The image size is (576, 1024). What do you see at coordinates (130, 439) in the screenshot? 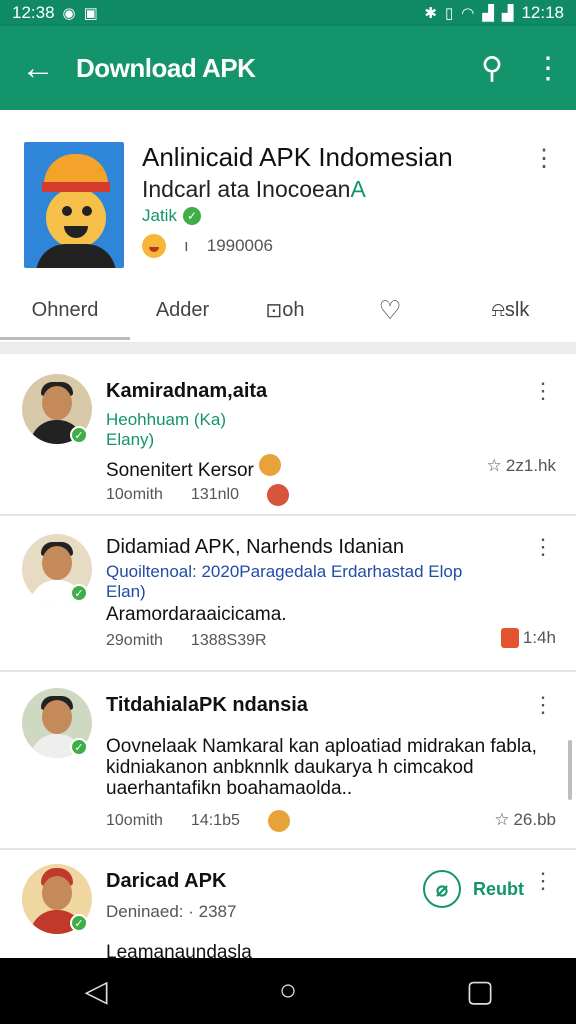
I see `review-line-2: Elany)` at bounding box center [130, 439].